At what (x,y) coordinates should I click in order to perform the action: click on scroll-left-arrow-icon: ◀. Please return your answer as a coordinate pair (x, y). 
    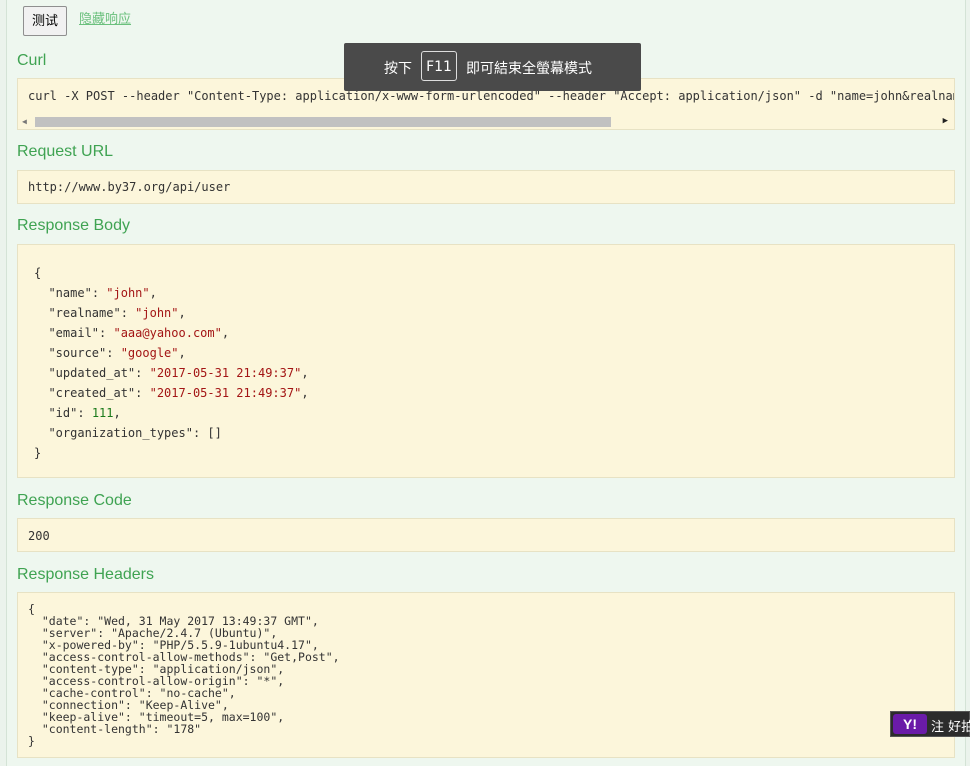
    Looking at the image, I should click on (24, 121).